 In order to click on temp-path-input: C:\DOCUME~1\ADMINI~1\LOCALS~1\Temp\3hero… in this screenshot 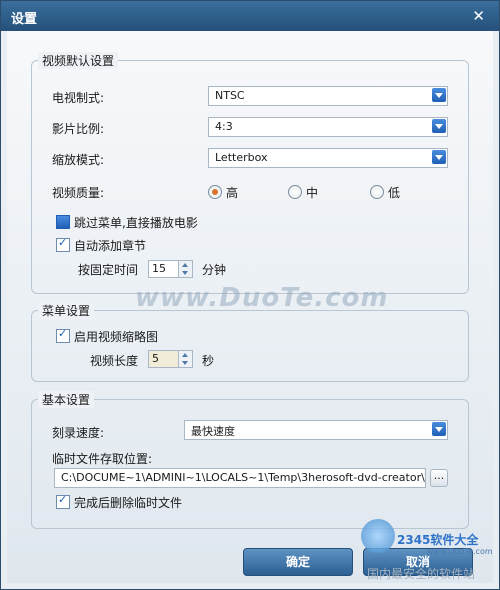, I will do `click(240, 478)`.